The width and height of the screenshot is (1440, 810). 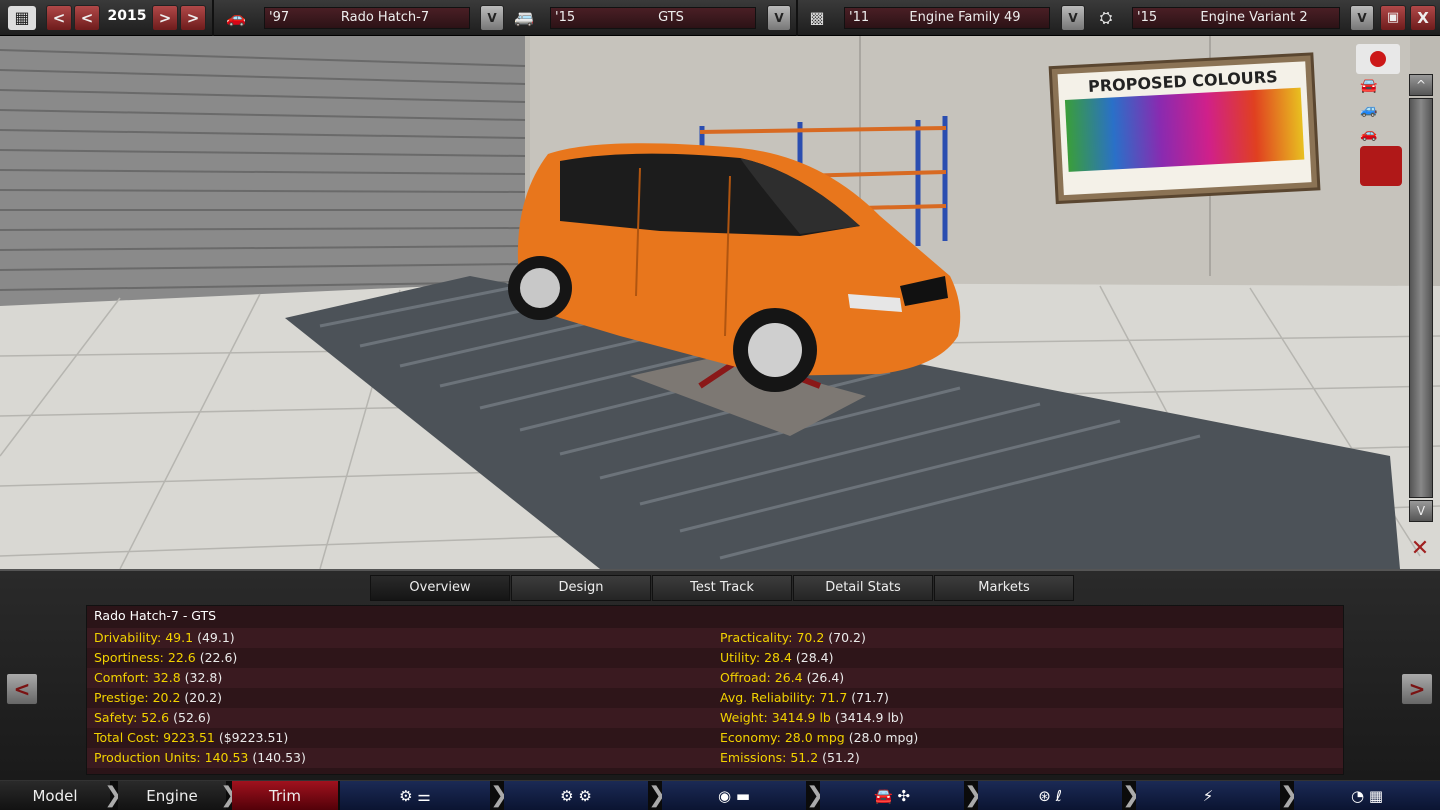 What do you see at coordinates (1254, 17) in the screenshot?
I see `engine-variant-name: Engine Variant 2` at bounding box center [1254, 17].